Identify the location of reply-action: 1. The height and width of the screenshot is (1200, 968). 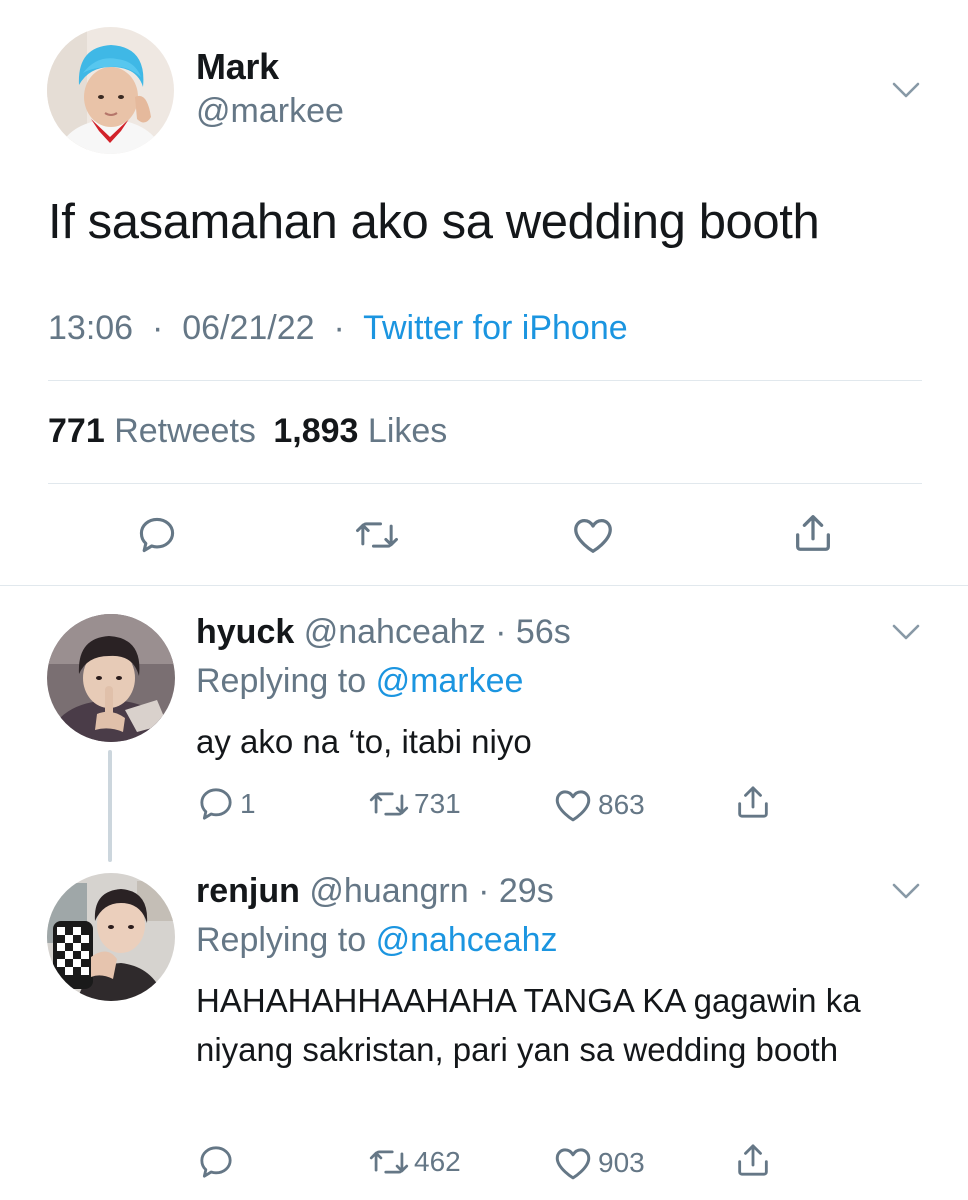
(226, 804).